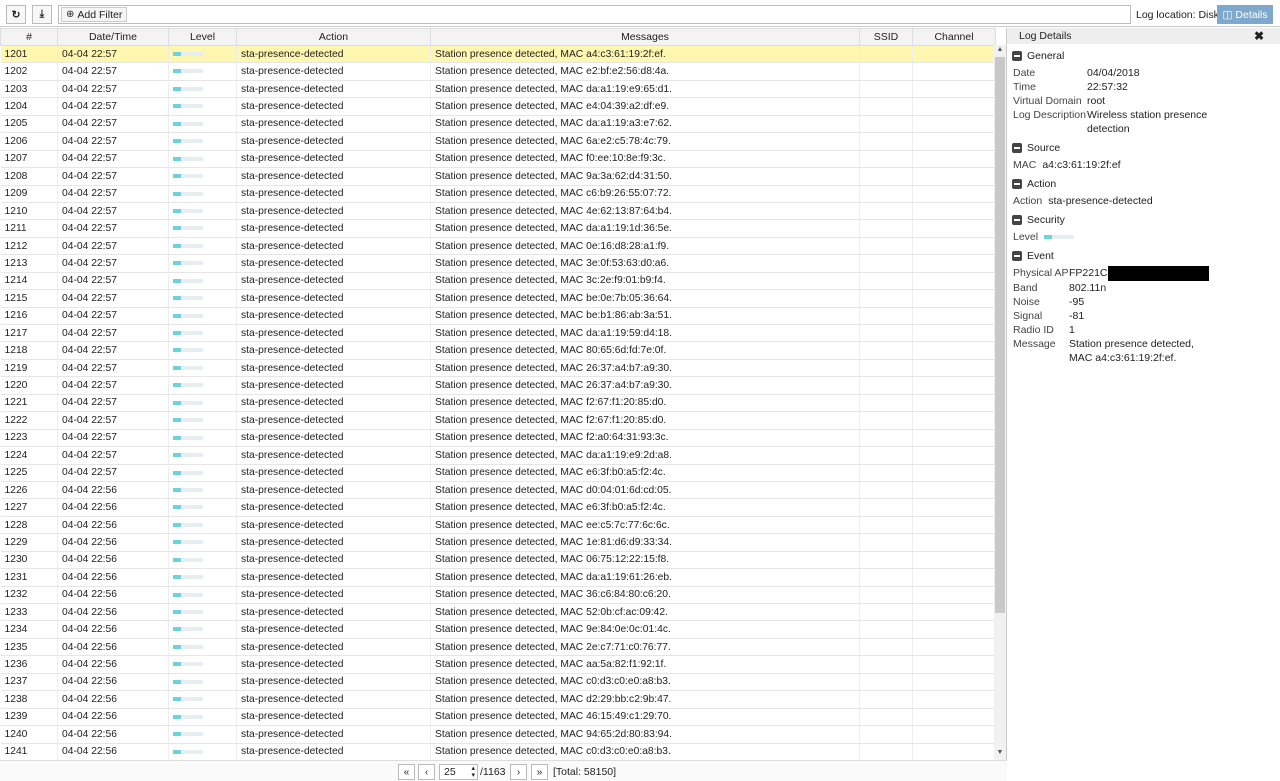  Describe the element at coordinates (1146, 256) in the screenshot. I see `section-toggle-event: Event` at that location.